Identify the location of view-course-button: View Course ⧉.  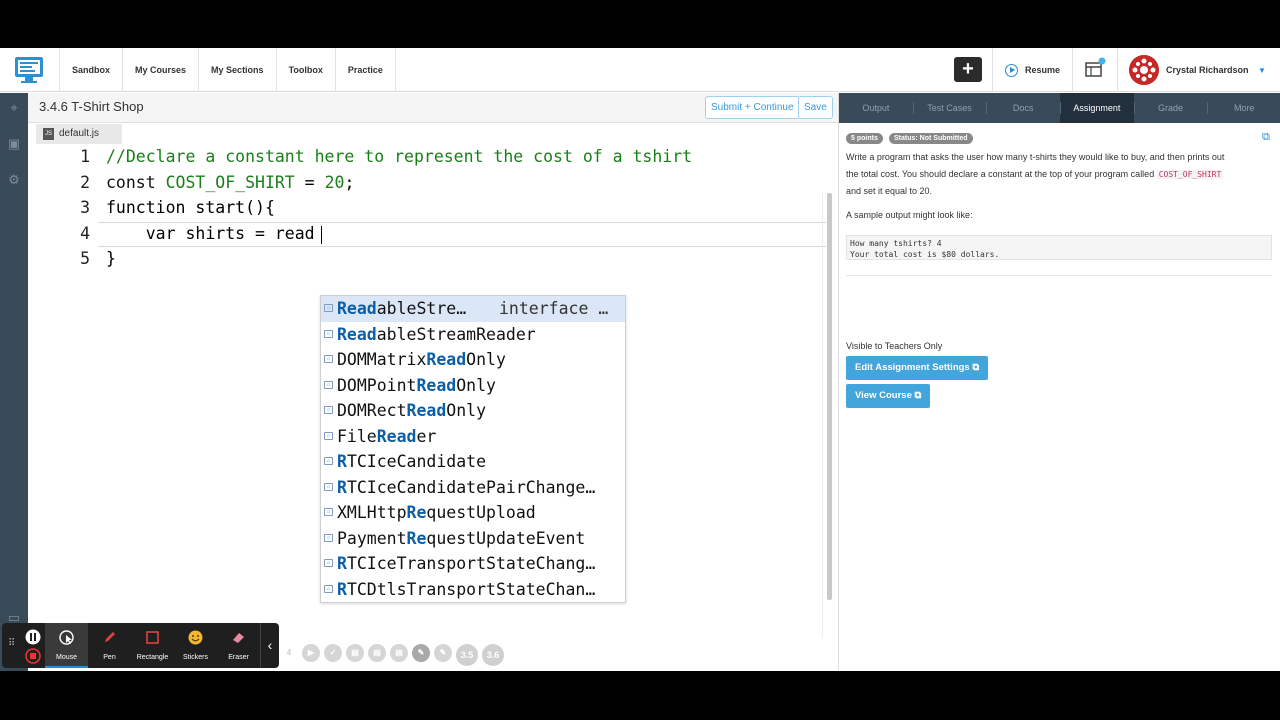
(888, 396).